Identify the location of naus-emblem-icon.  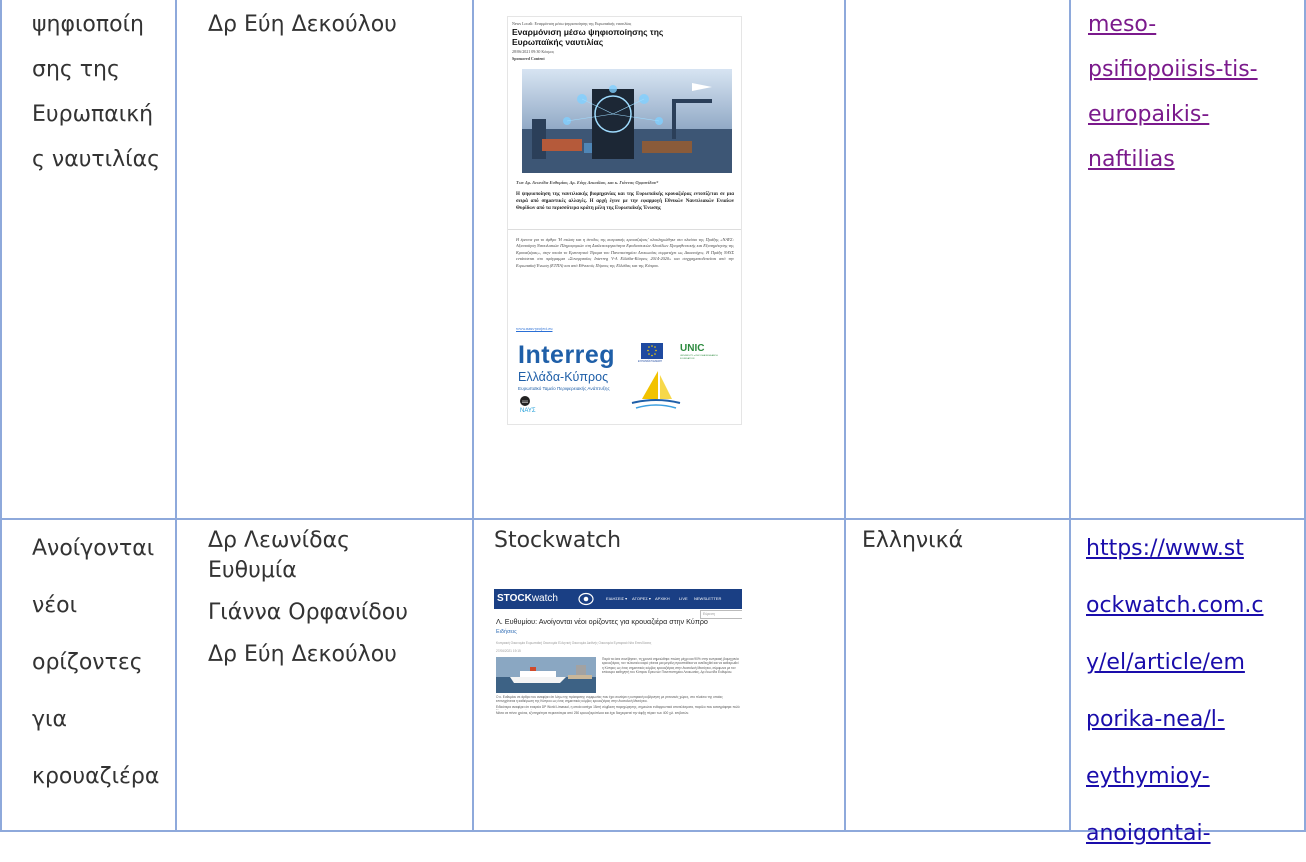
(525, 401).